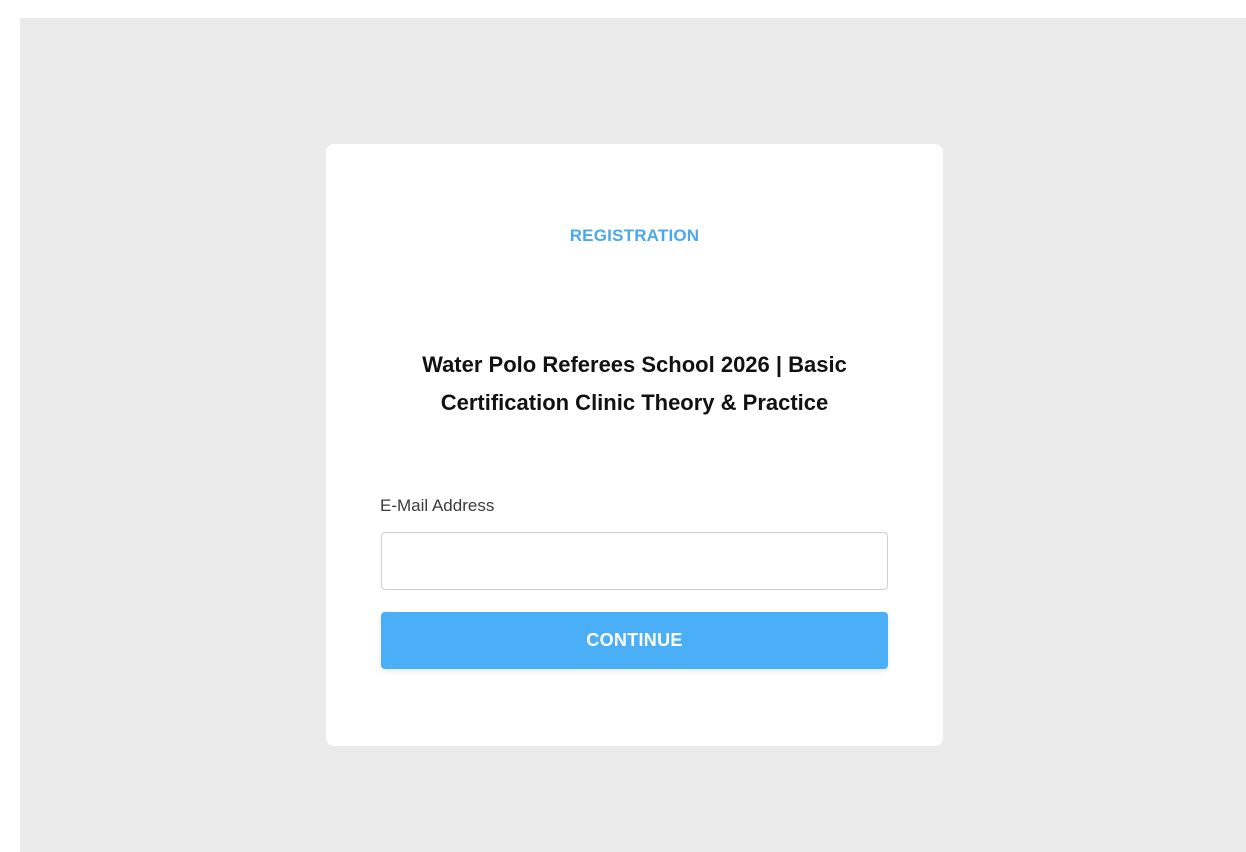 Image resolution: width=1246 pixels, height=852 pixels. What do you see at coordinates (634, 640) in the screenshot?
I see `continue-button: CONTINUE` at bounding box center [634, 640].